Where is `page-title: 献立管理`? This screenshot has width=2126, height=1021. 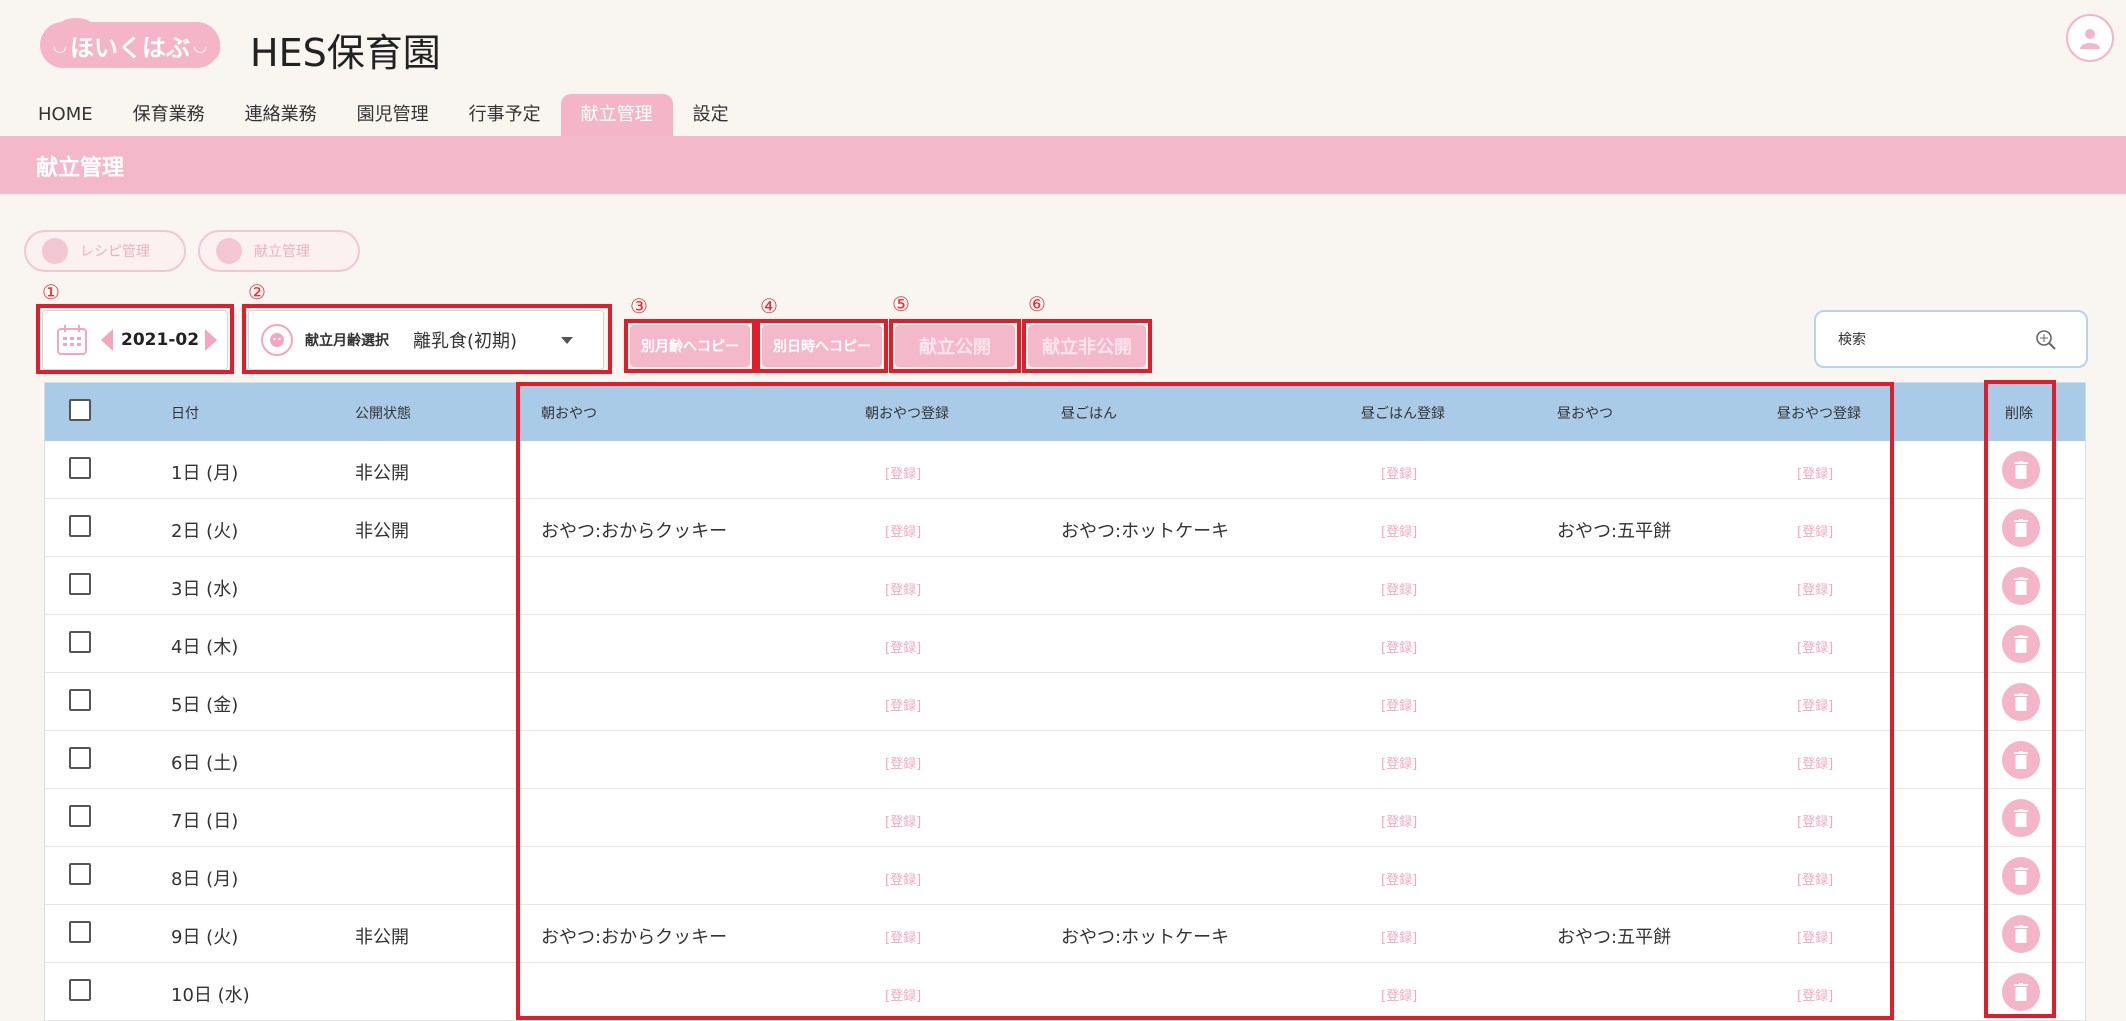 page-title: 献立管理 is located at coordinates (80, 168).